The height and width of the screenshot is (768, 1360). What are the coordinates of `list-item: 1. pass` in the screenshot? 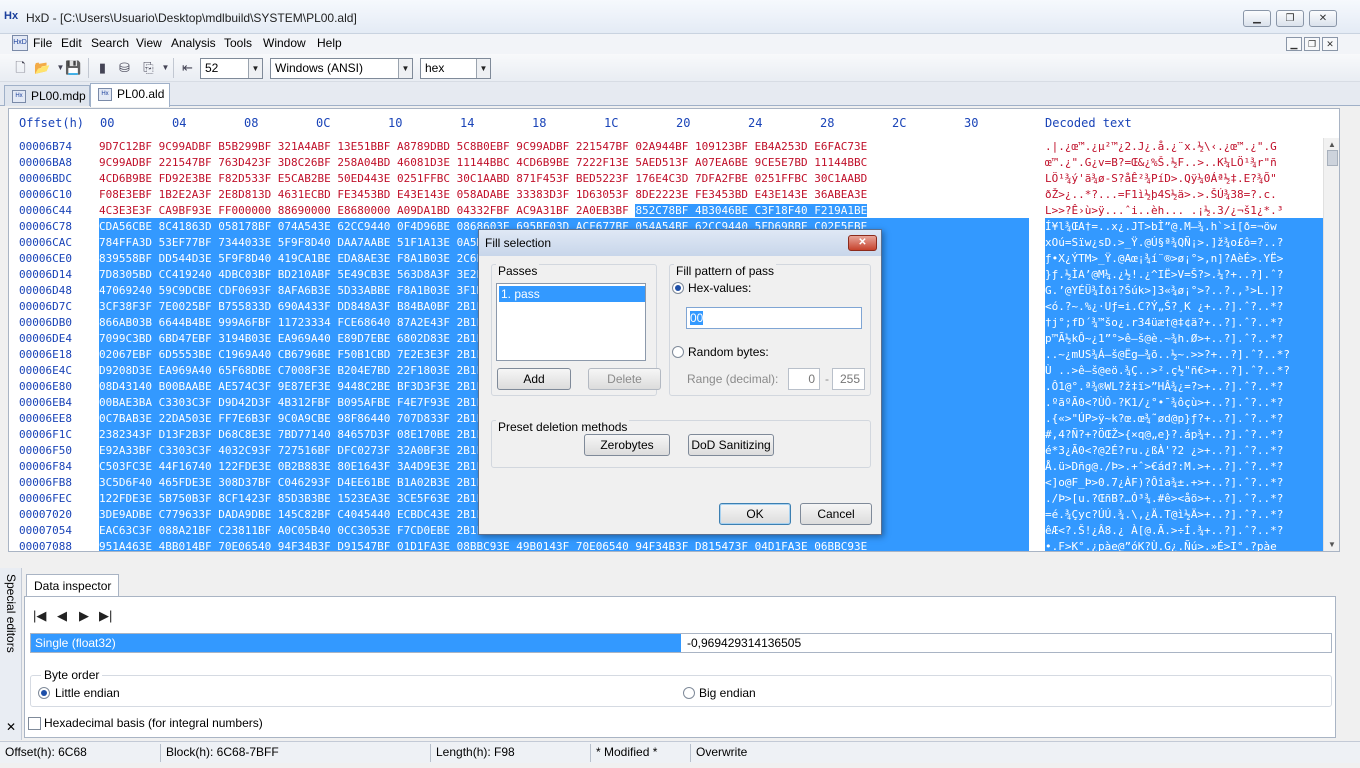 It's located at (572, 294).